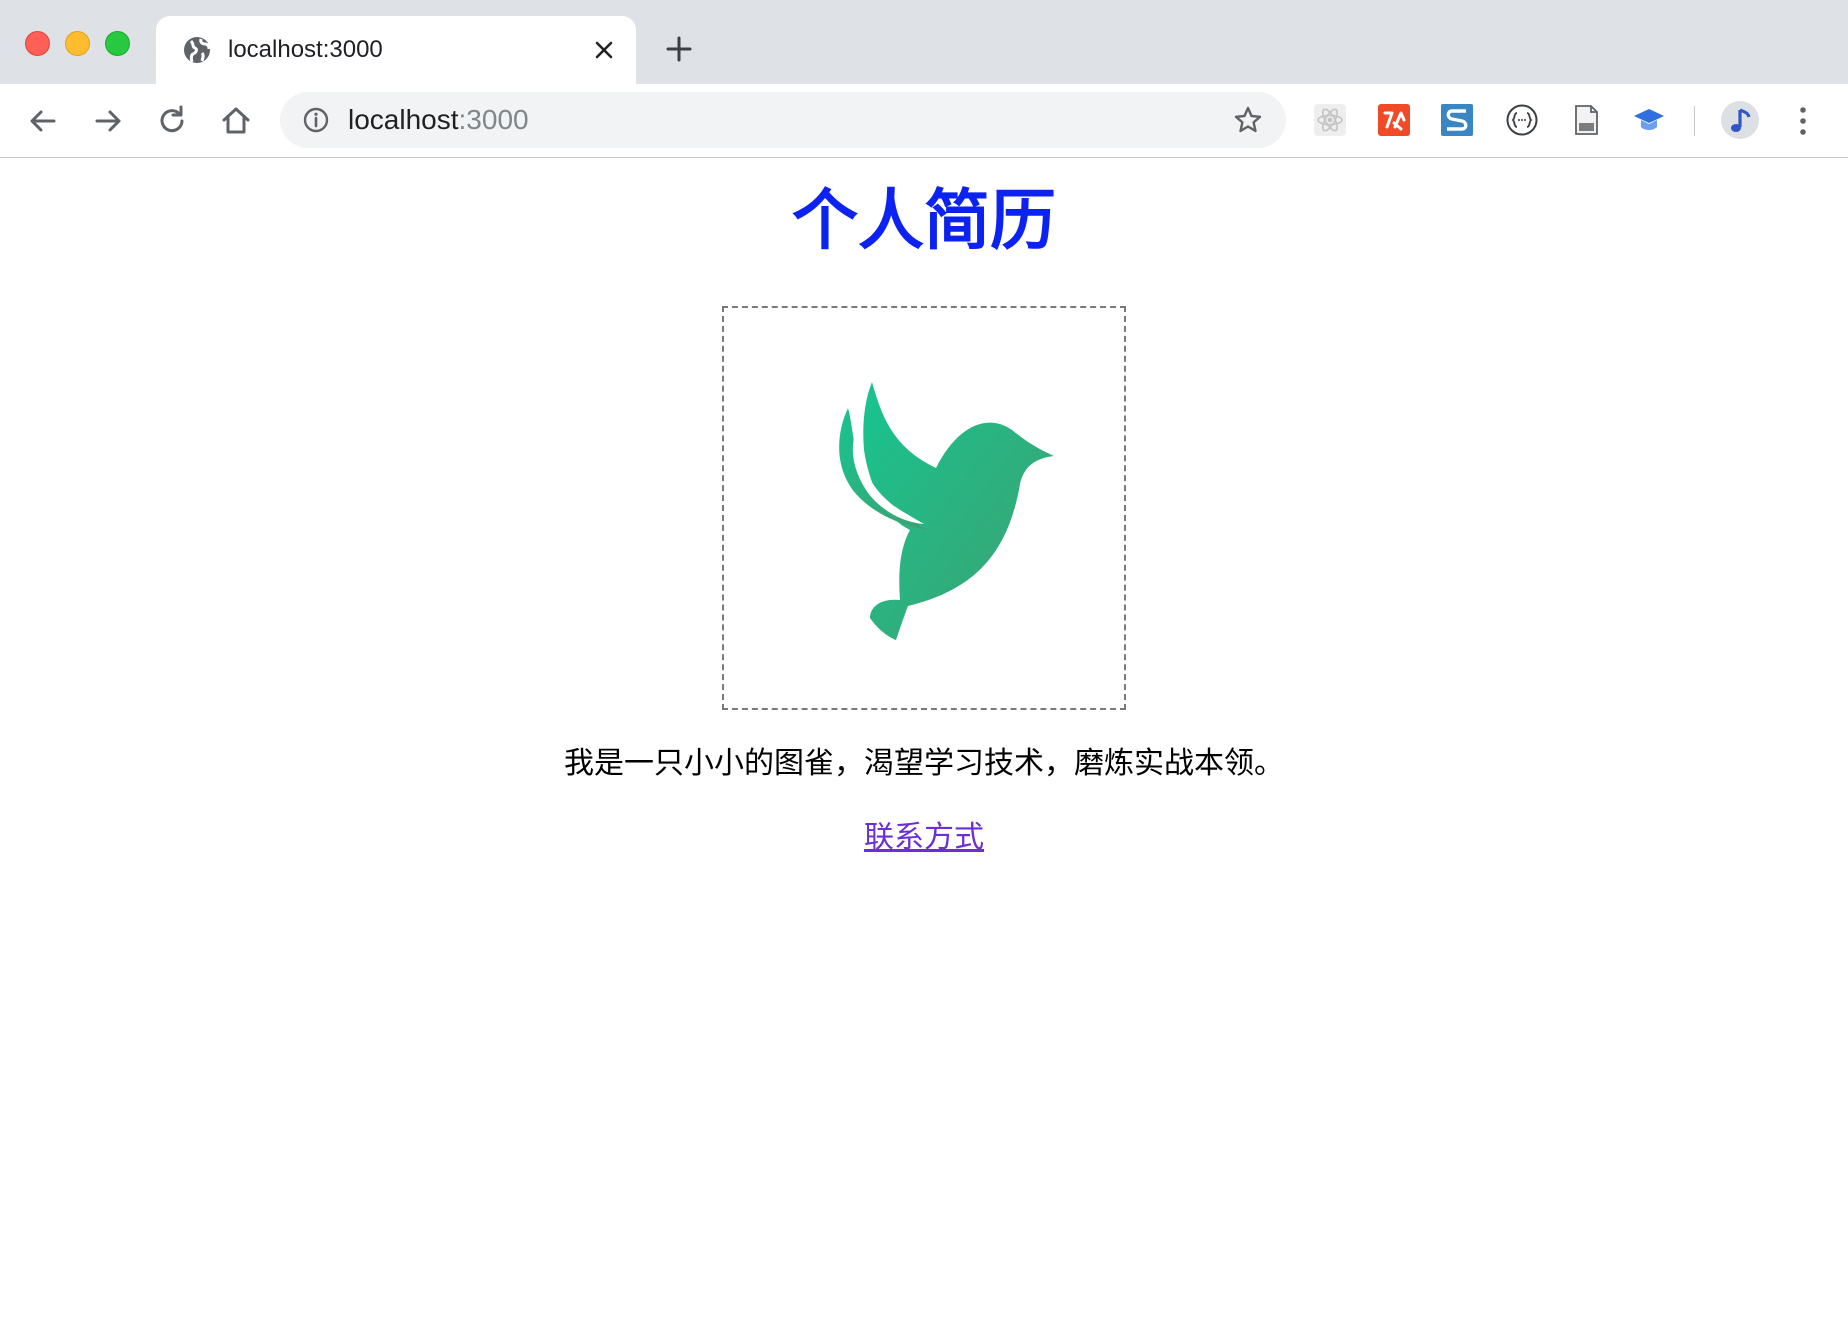 The image size is (1848, 1324). What do you see at coordinates (1248, 120) in the screenshot?
I see `star-icon` at bounding box center [1248, 120].